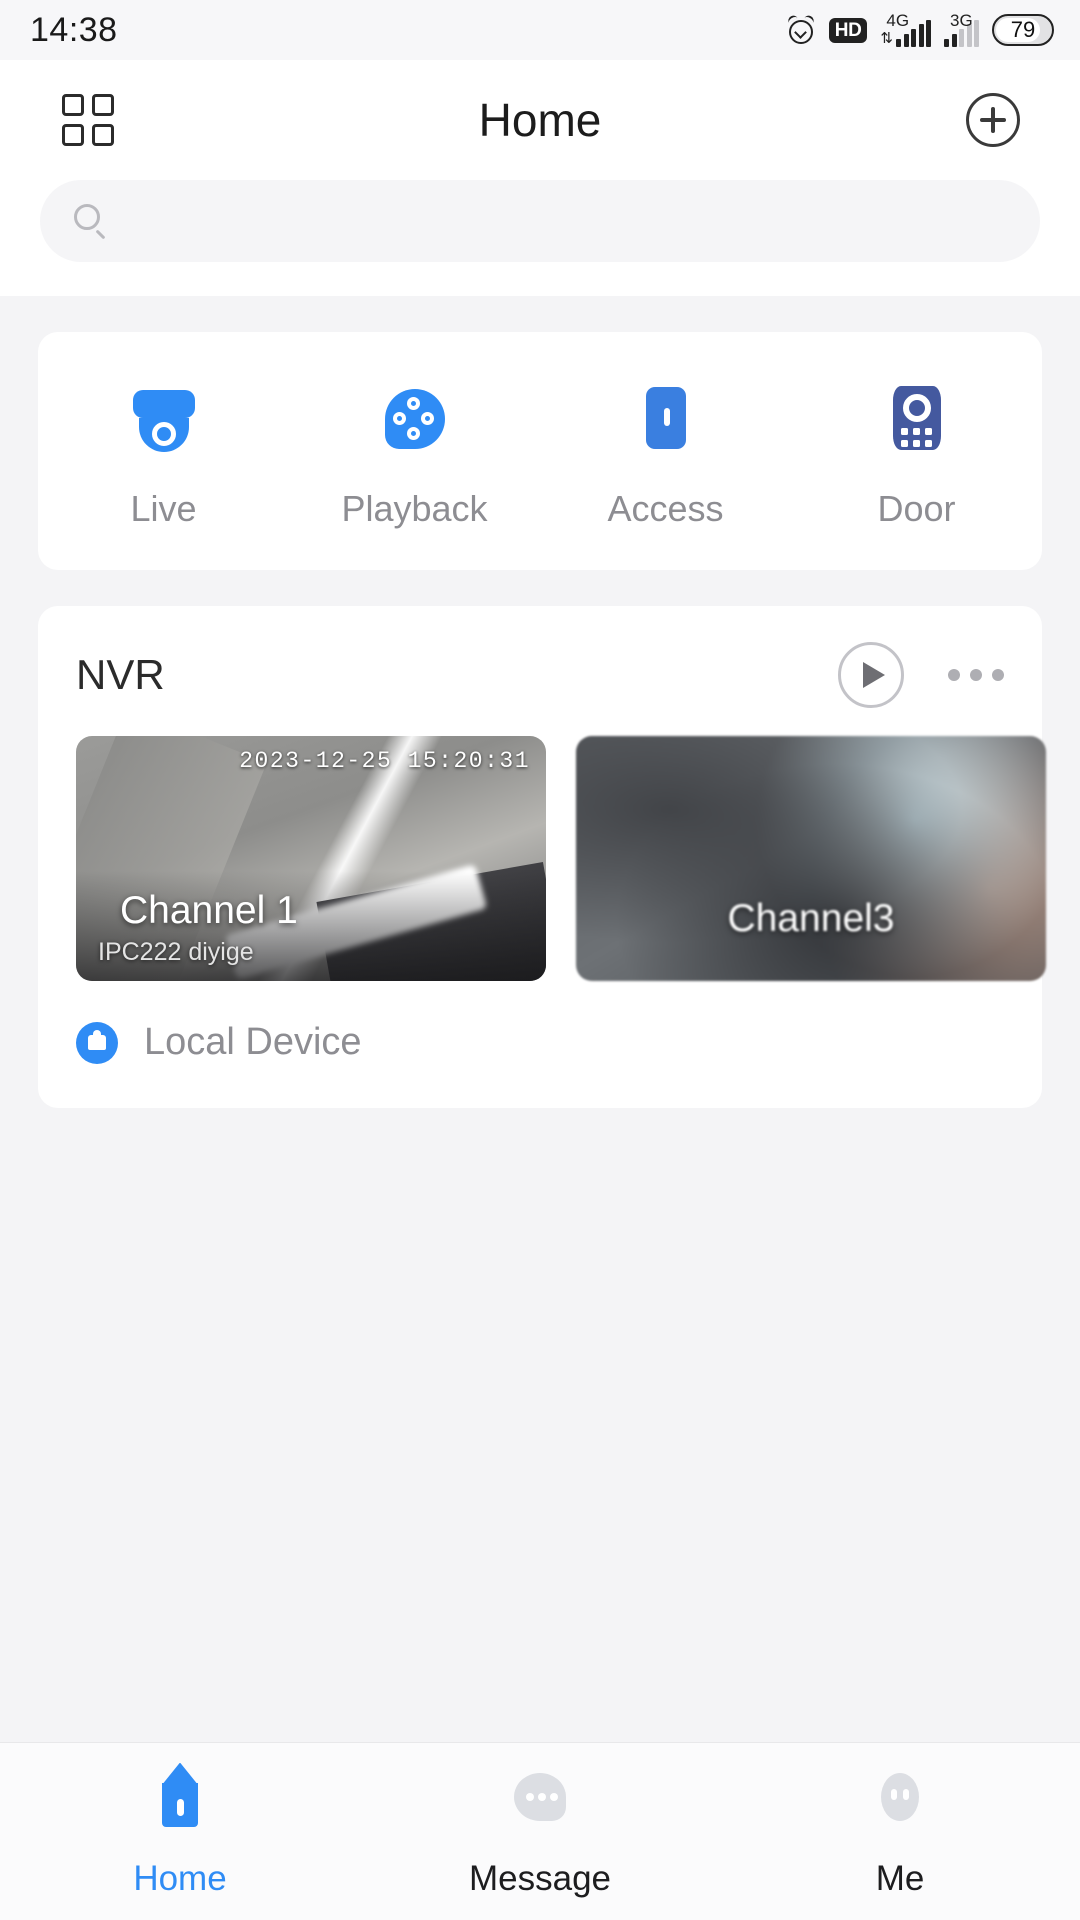  I want to click on battery-indicator: 79, so click(1023, 30).